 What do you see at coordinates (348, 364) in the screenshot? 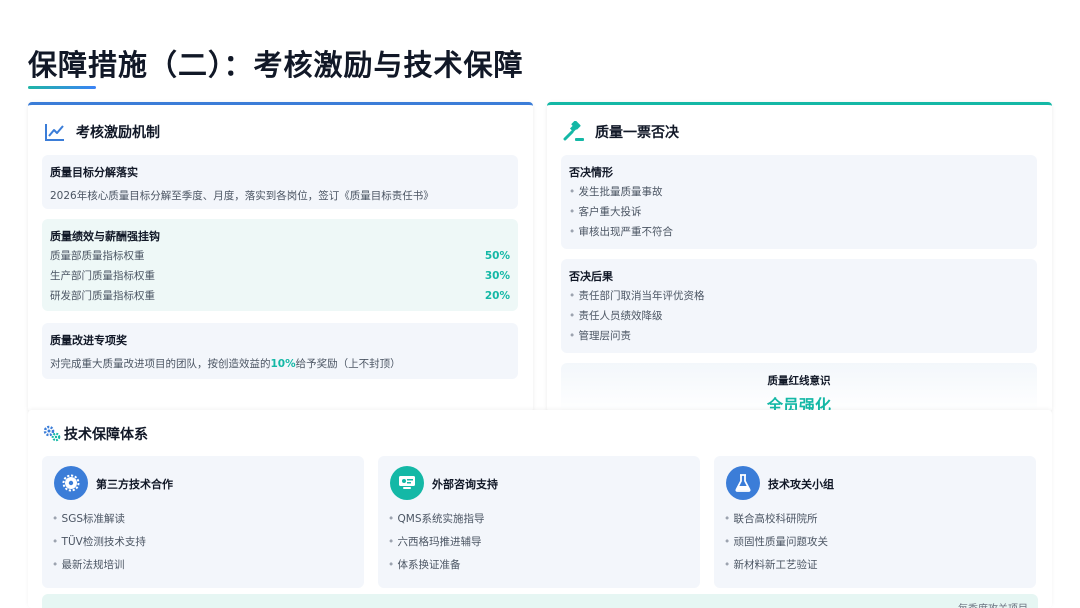
I see `award-text-after: 给予奖励（上不封顶）` at bounding box center [348, 364].